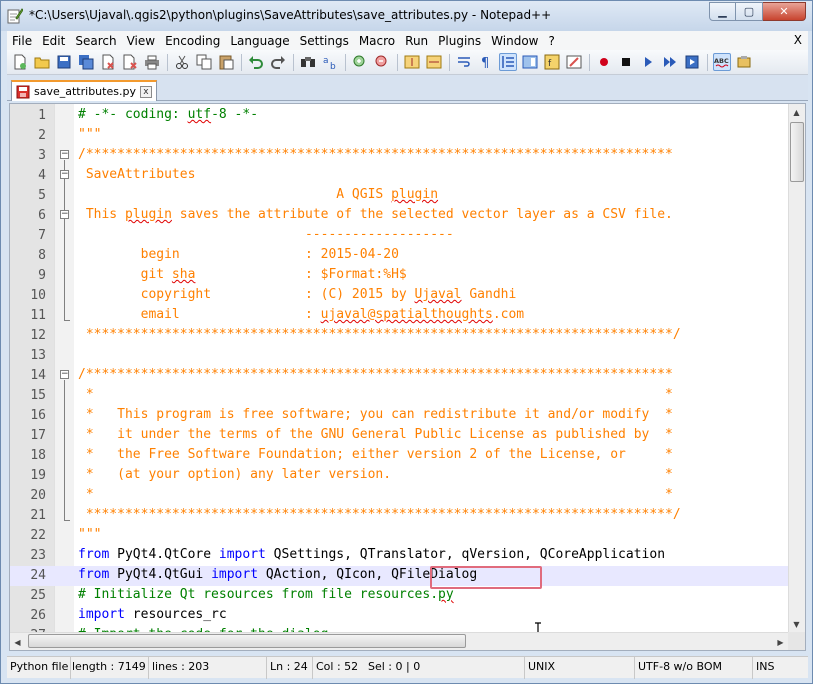 The height and width of the screenshot is (684, 813). I want to click on vertical-scroll-thumb, so click(797, 152).